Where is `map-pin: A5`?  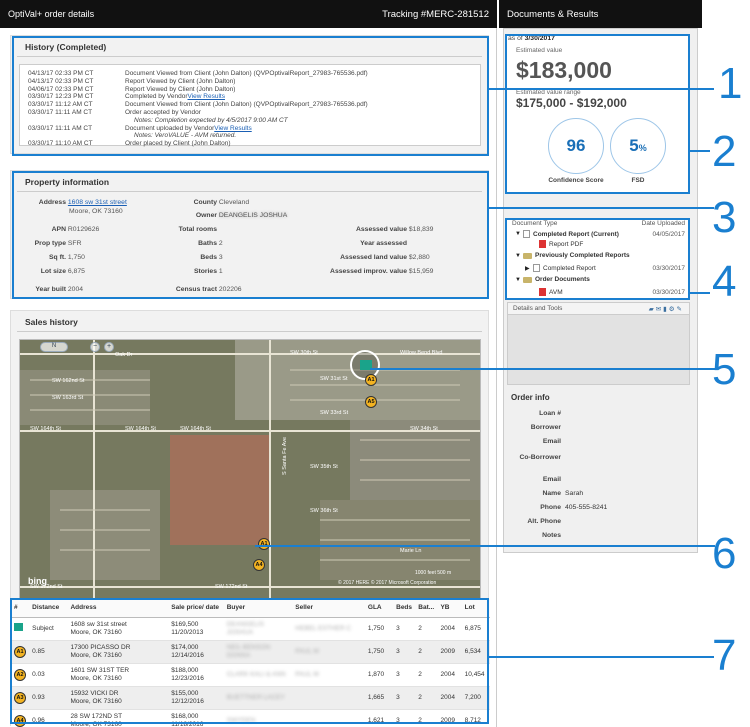
map-pin: A5 is located at coordinates (371, 402).